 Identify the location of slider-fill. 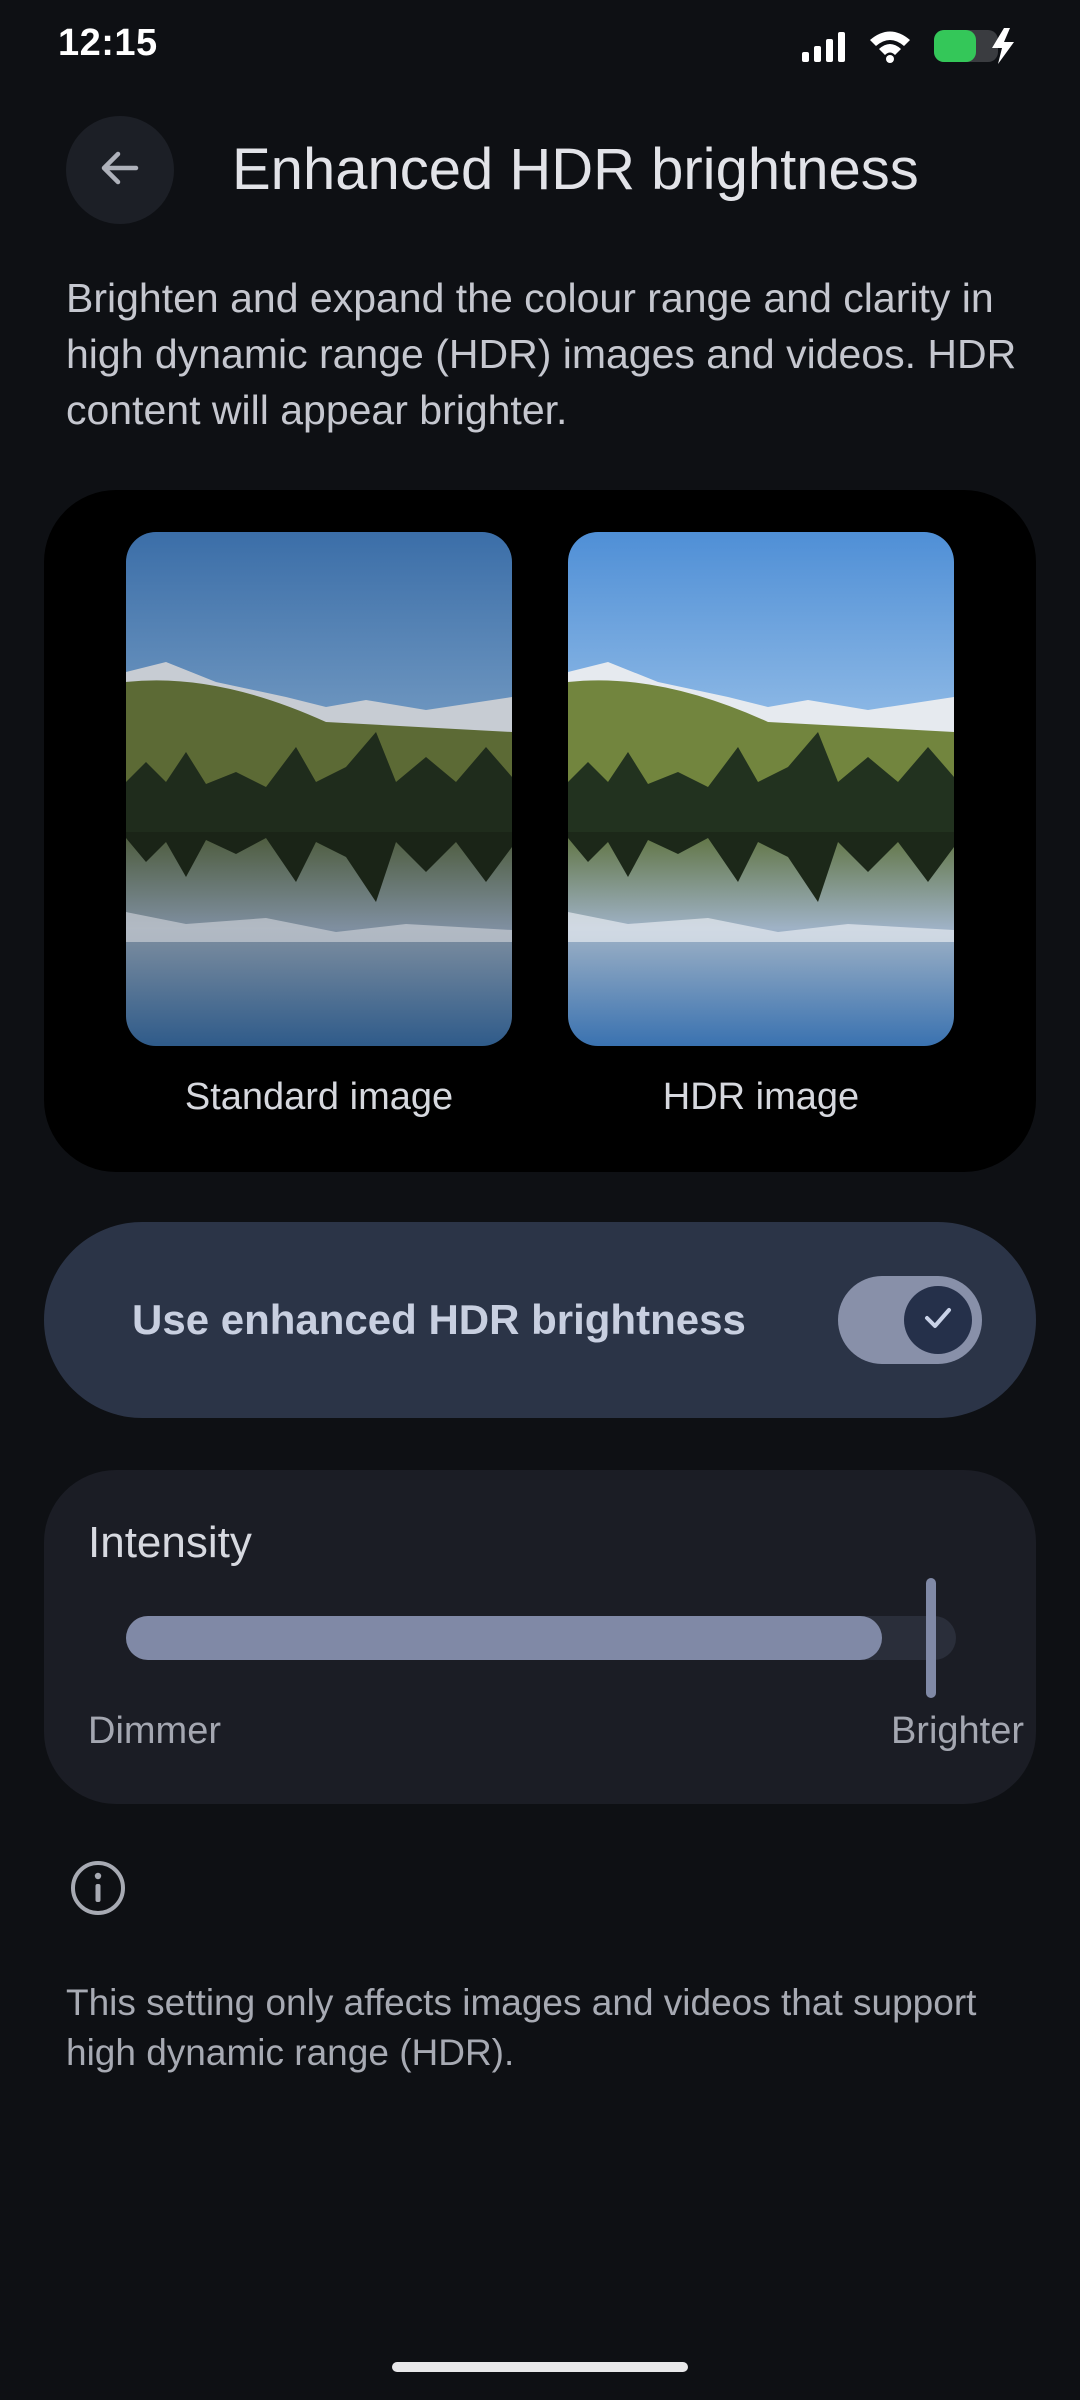
(504, 1638).